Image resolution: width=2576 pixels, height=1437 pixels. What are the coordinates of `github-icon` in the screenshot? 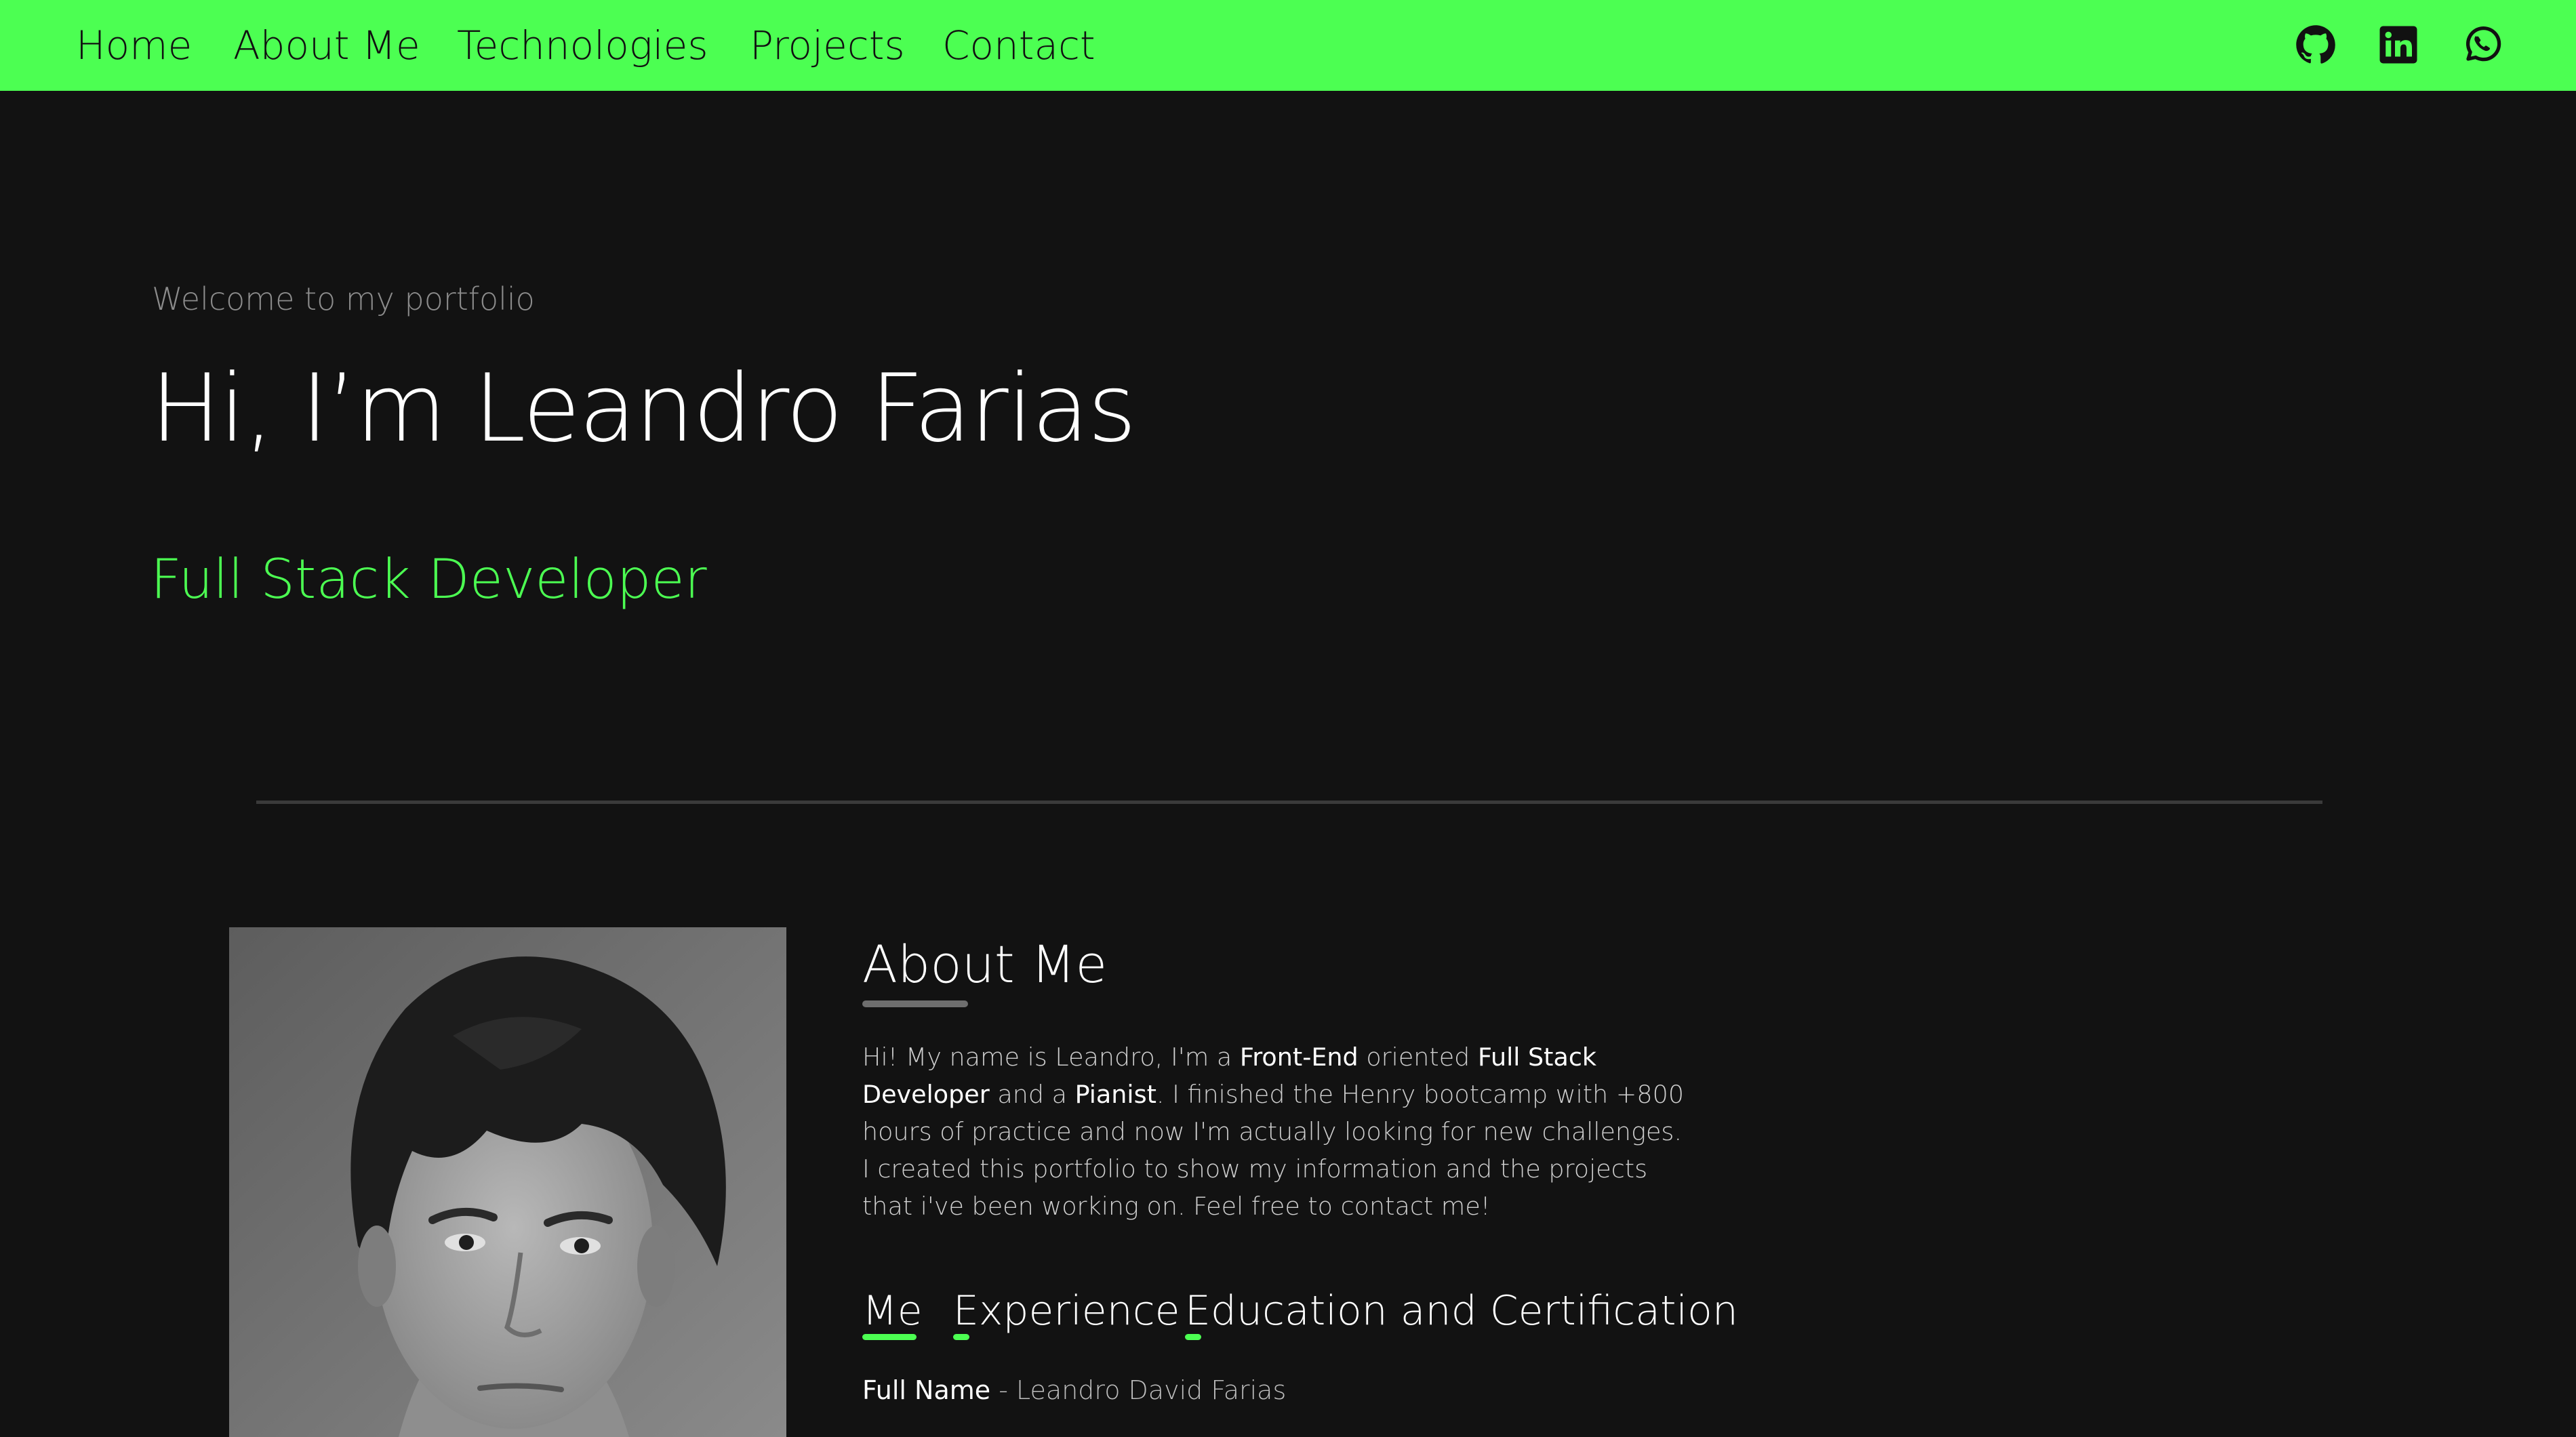 It's located at (2315, 44).